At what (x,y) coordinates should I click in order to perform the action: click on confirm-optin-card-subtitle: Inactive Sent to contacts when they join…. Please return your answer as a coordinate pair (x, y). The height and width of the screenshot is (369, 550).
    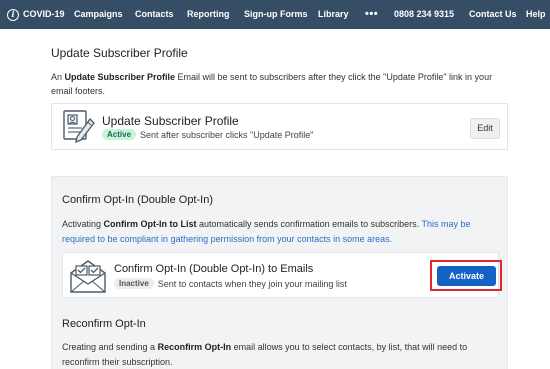
    Looking at the image, I should click on (230, 283).